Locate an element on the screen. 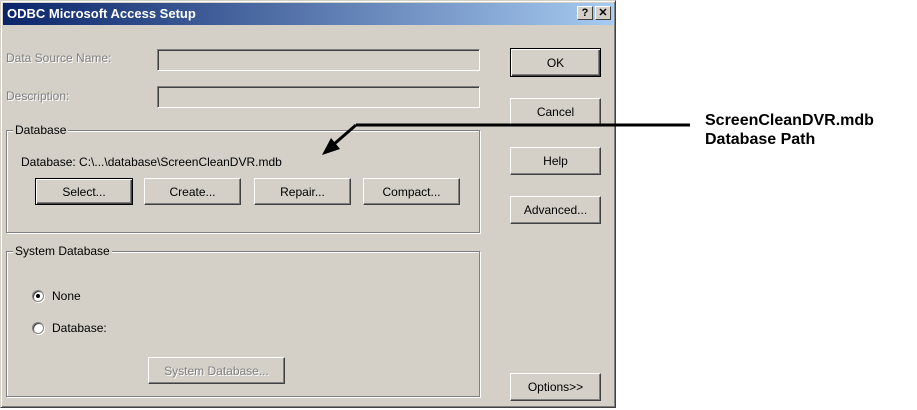  annotation-line-2: Database Path is located at coordinates (760, 139).